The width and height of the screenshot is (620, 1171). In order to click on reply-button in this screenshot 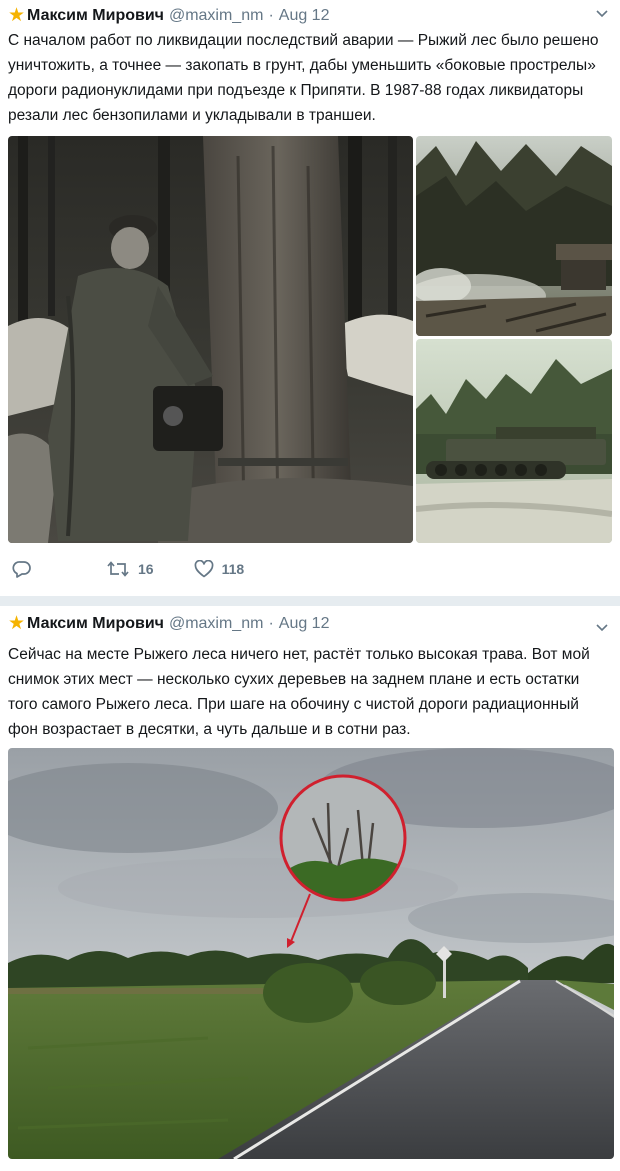, I will do `click(22, 569)`.